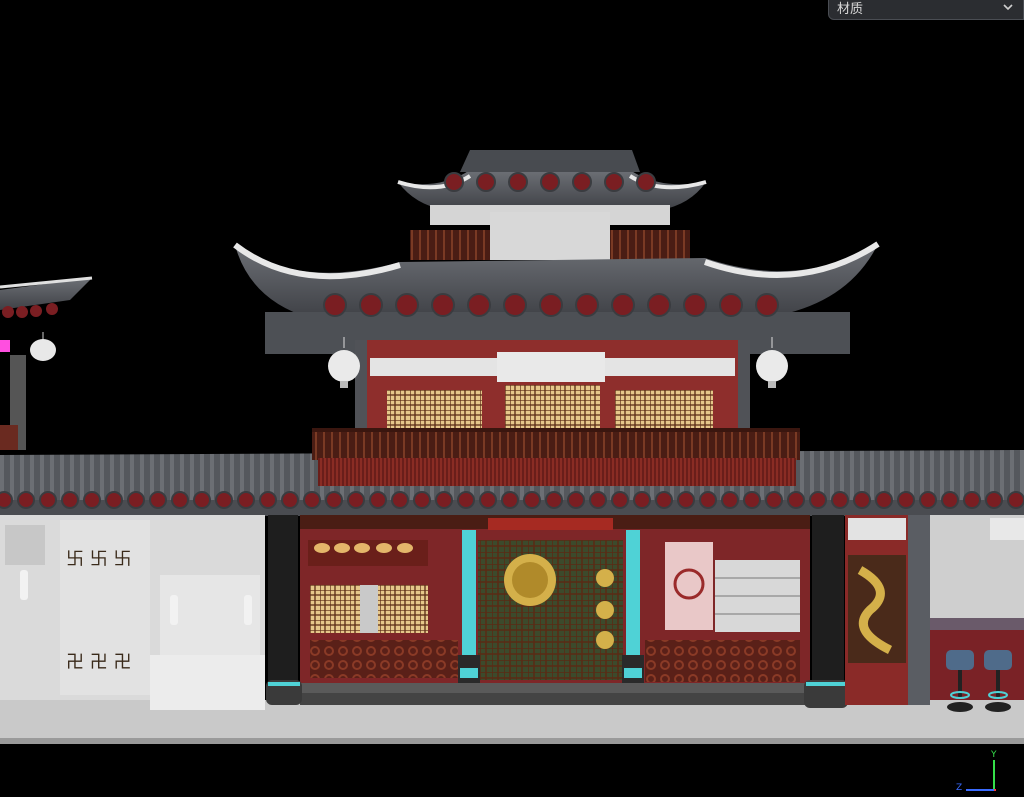 The width and height of the screenshot is (1024, 797). I want to click on svg-text: 卍 卍 卍, so click(98, 662).